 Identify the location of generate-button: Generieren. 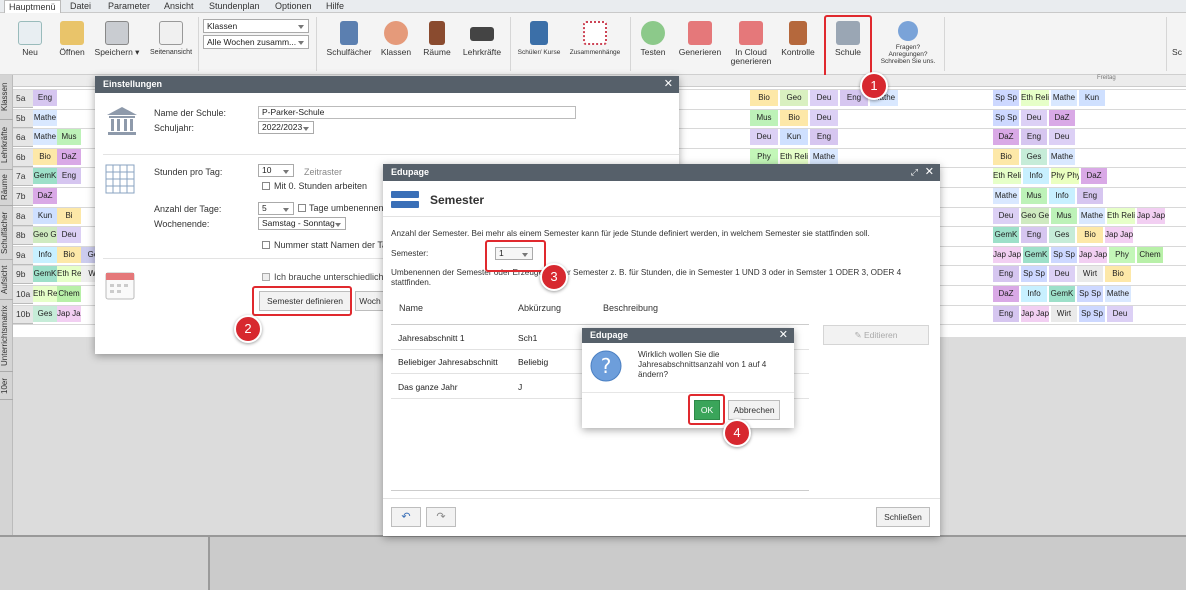
(700, 39).